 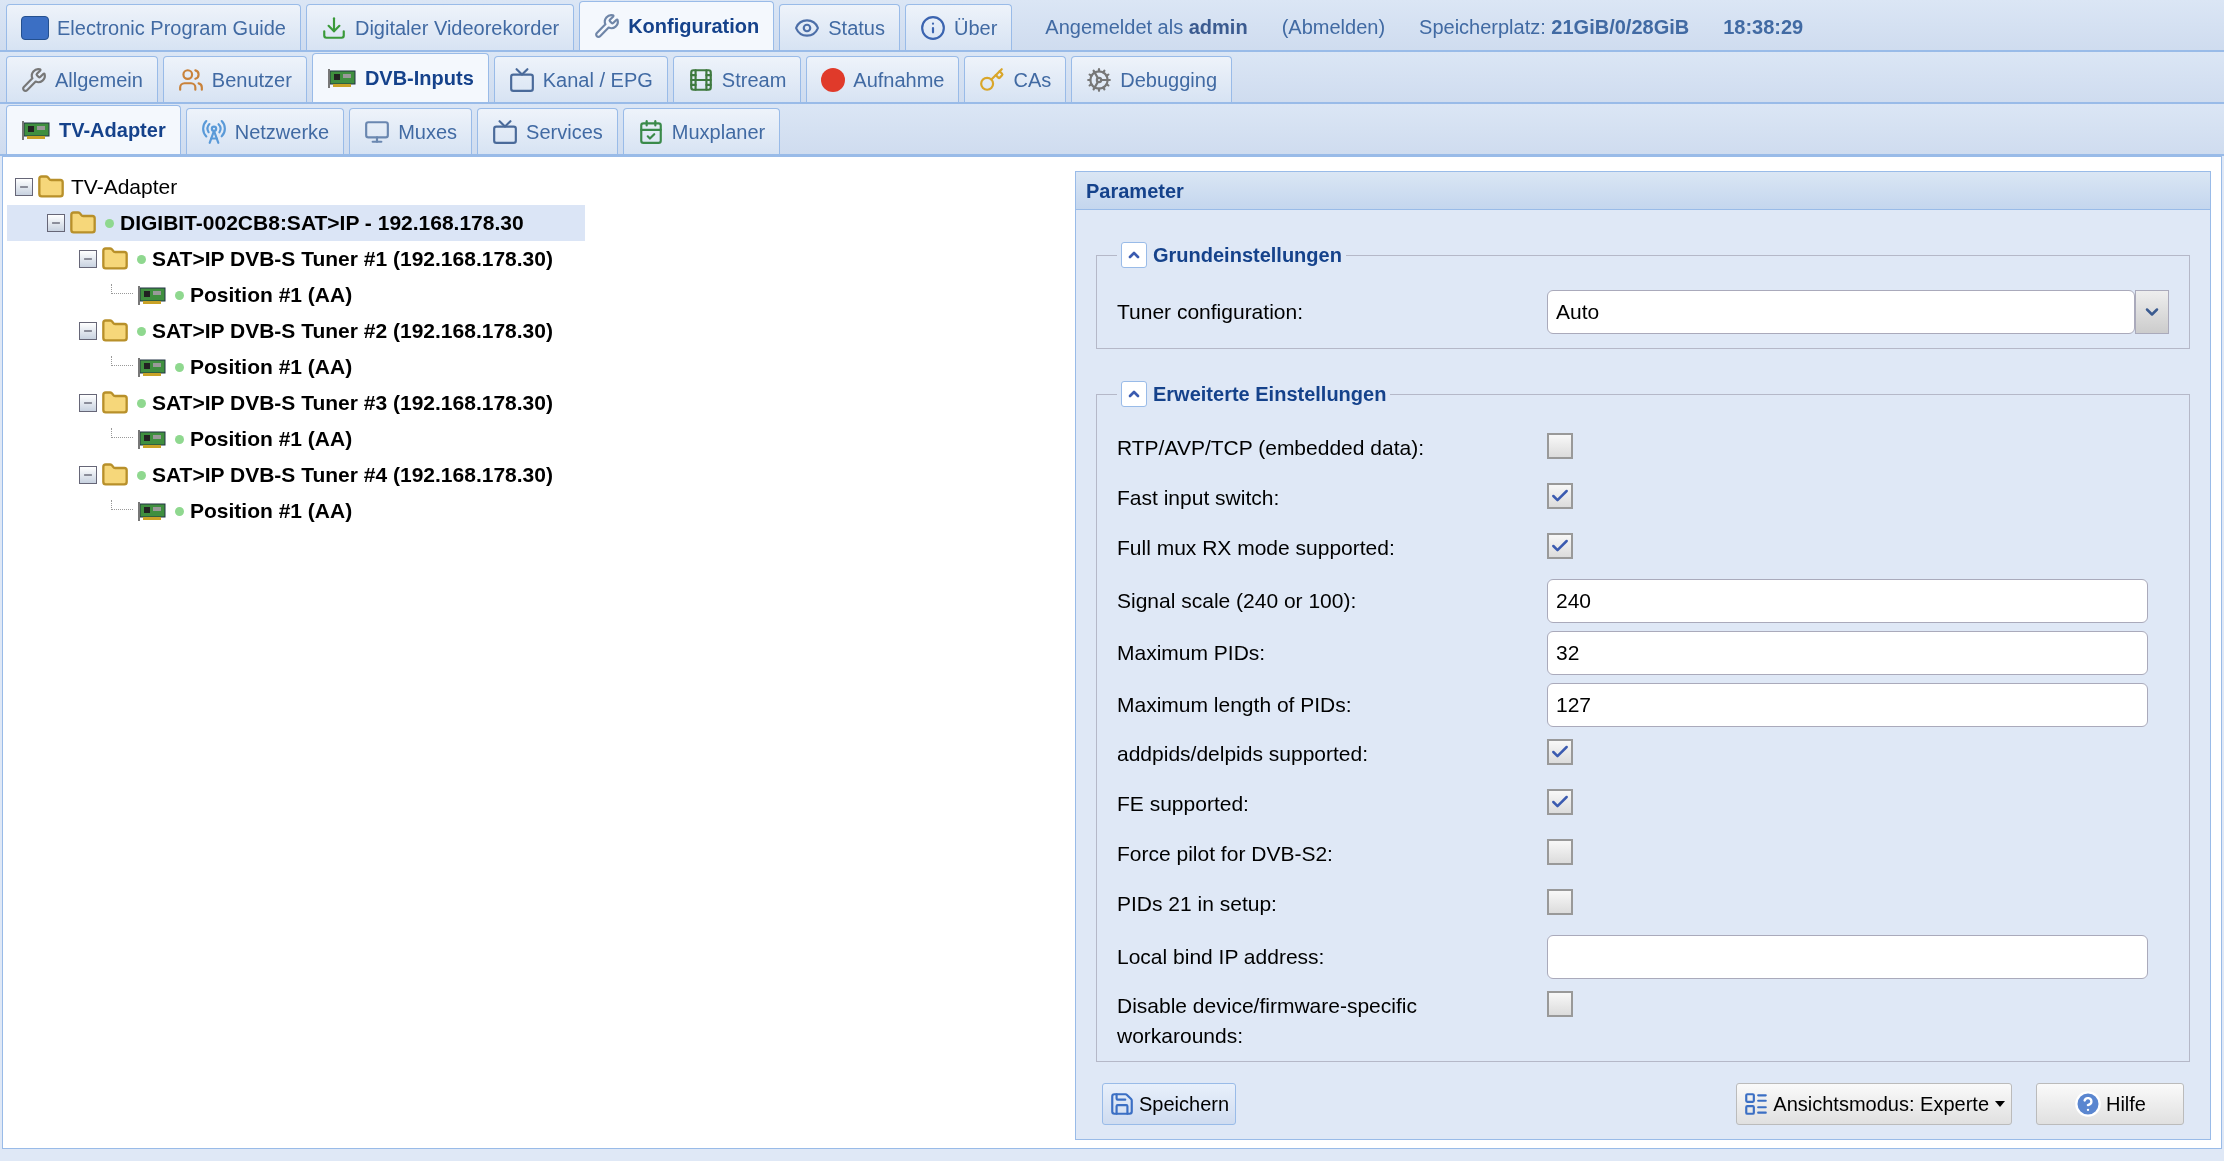 What do you see at coordinates (1192, 653) in the screenshot?
I see `field-label: Maximum PIDs:` at bounding box center [1192, 653].